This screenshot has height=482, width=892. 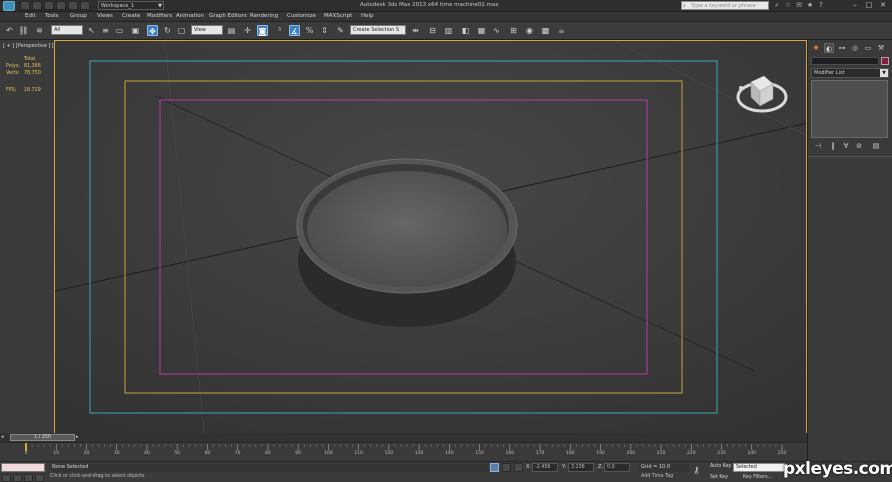 What do you see at coordinates (73, 5) in the screenshot?
I see `redo-icon` at bounding box center [73, 5].